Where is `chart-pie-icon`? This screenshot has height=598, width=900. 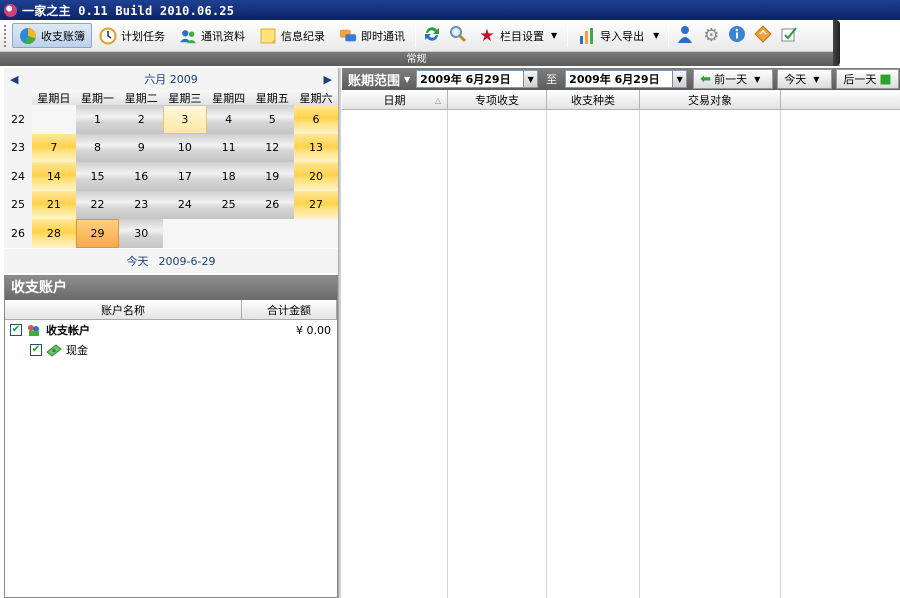
chart-pie-icon is located at coordinates (28, 36).